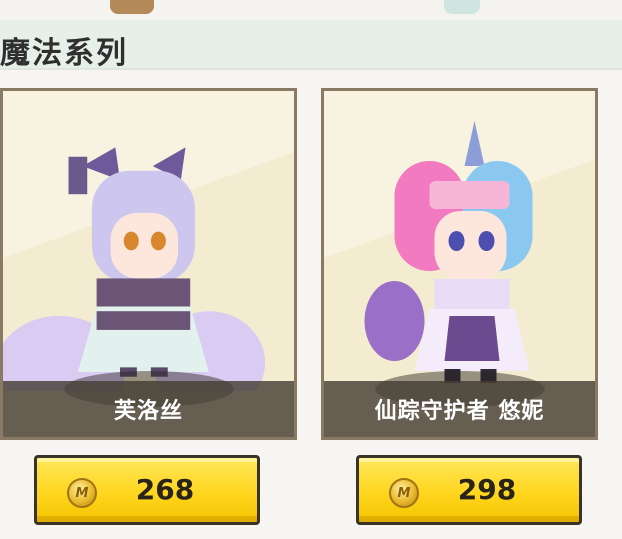 Image resolution: width=622 pixels, height=539 pixels. What do you see at coordinates (64, 53) in the screenshot?
I see `section-title: 魔法系列` at bounding box center [64, 53].